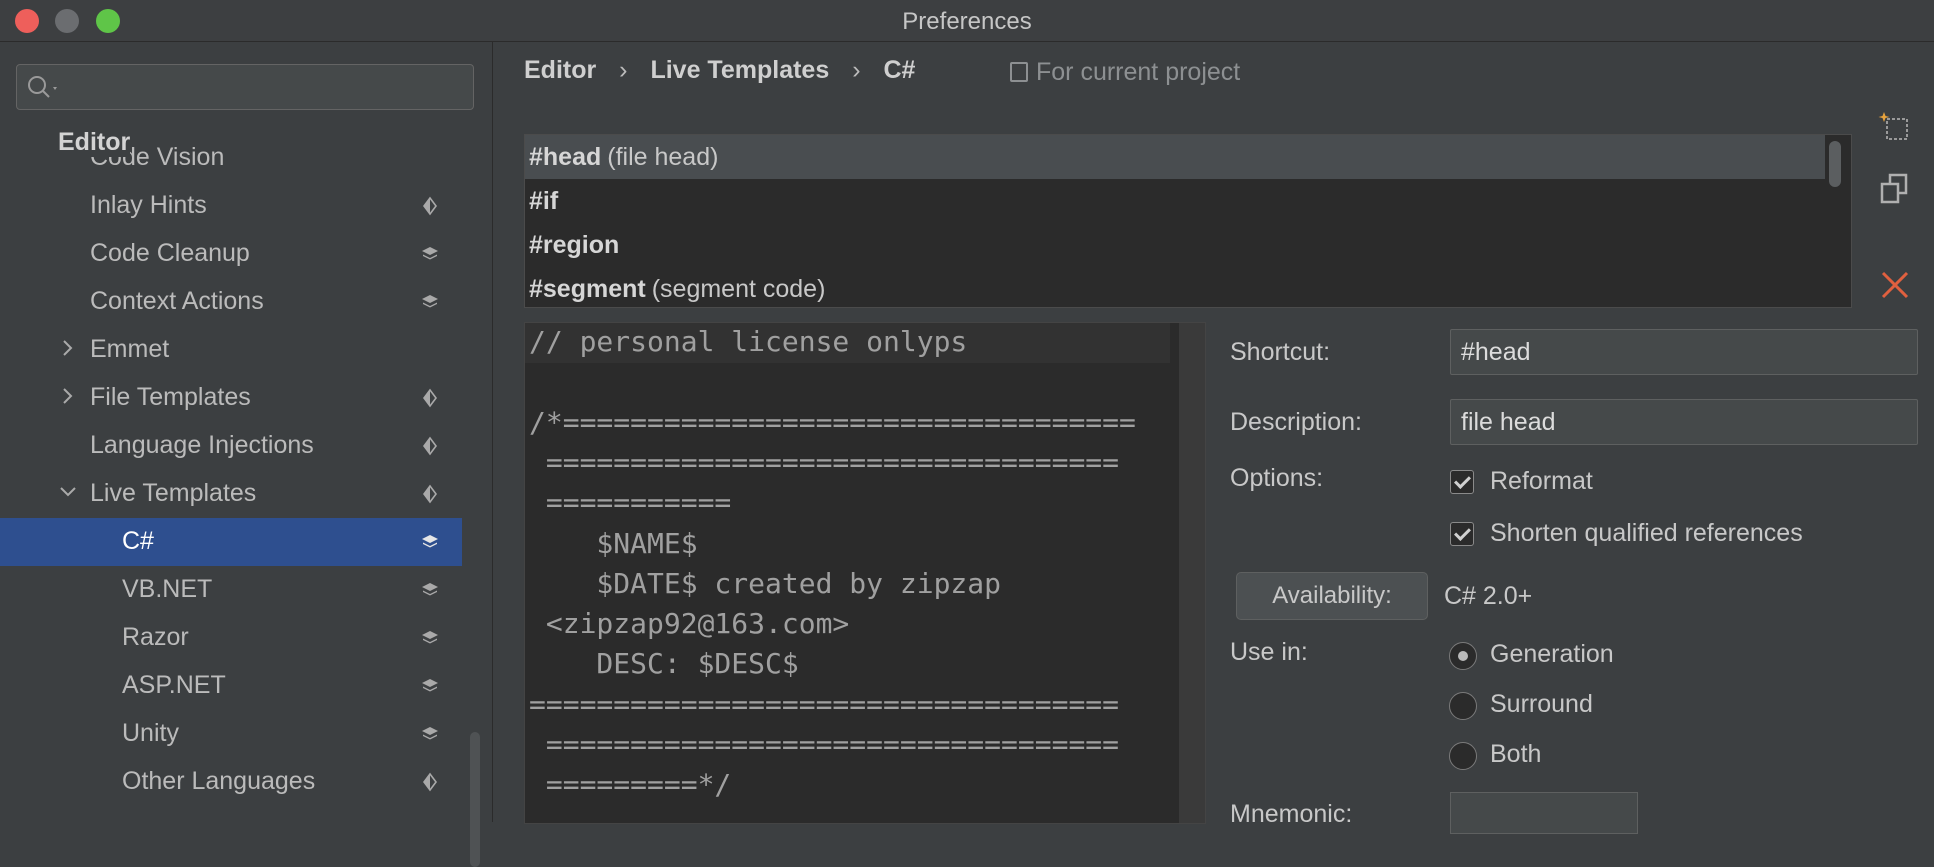 Image resolution: width=1934 pixels, height=867 pixels. What do you see at coordinates (824, 704) in the screenshot?
I see `code-line: ===================================` at bounding box center [824, 704].